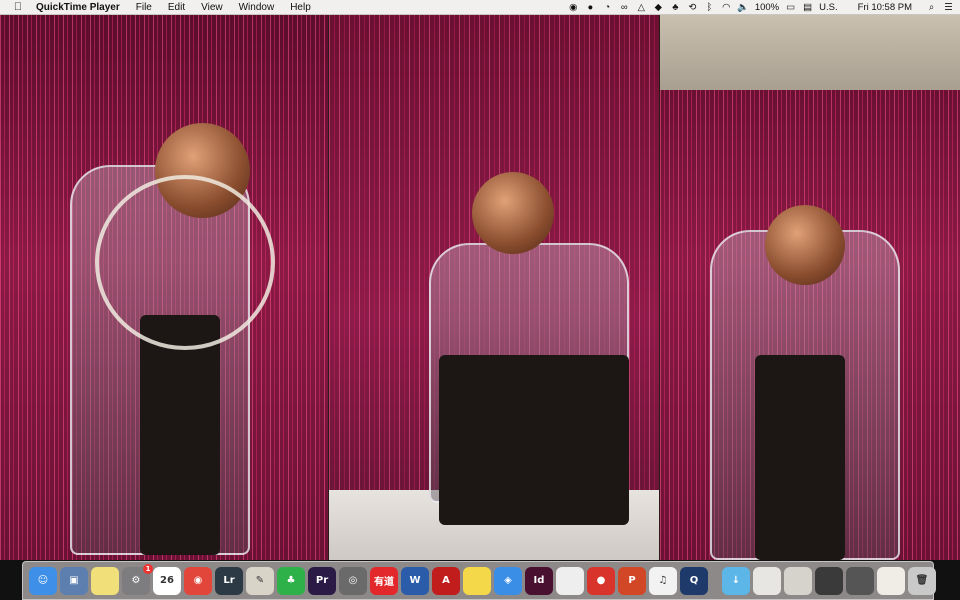 This screenshot has height=600, width=960. What do you see at coordinates (658, 7) in the screenshot?
I see `dropbox-icon: ◆` at bounding box center [658, 7].